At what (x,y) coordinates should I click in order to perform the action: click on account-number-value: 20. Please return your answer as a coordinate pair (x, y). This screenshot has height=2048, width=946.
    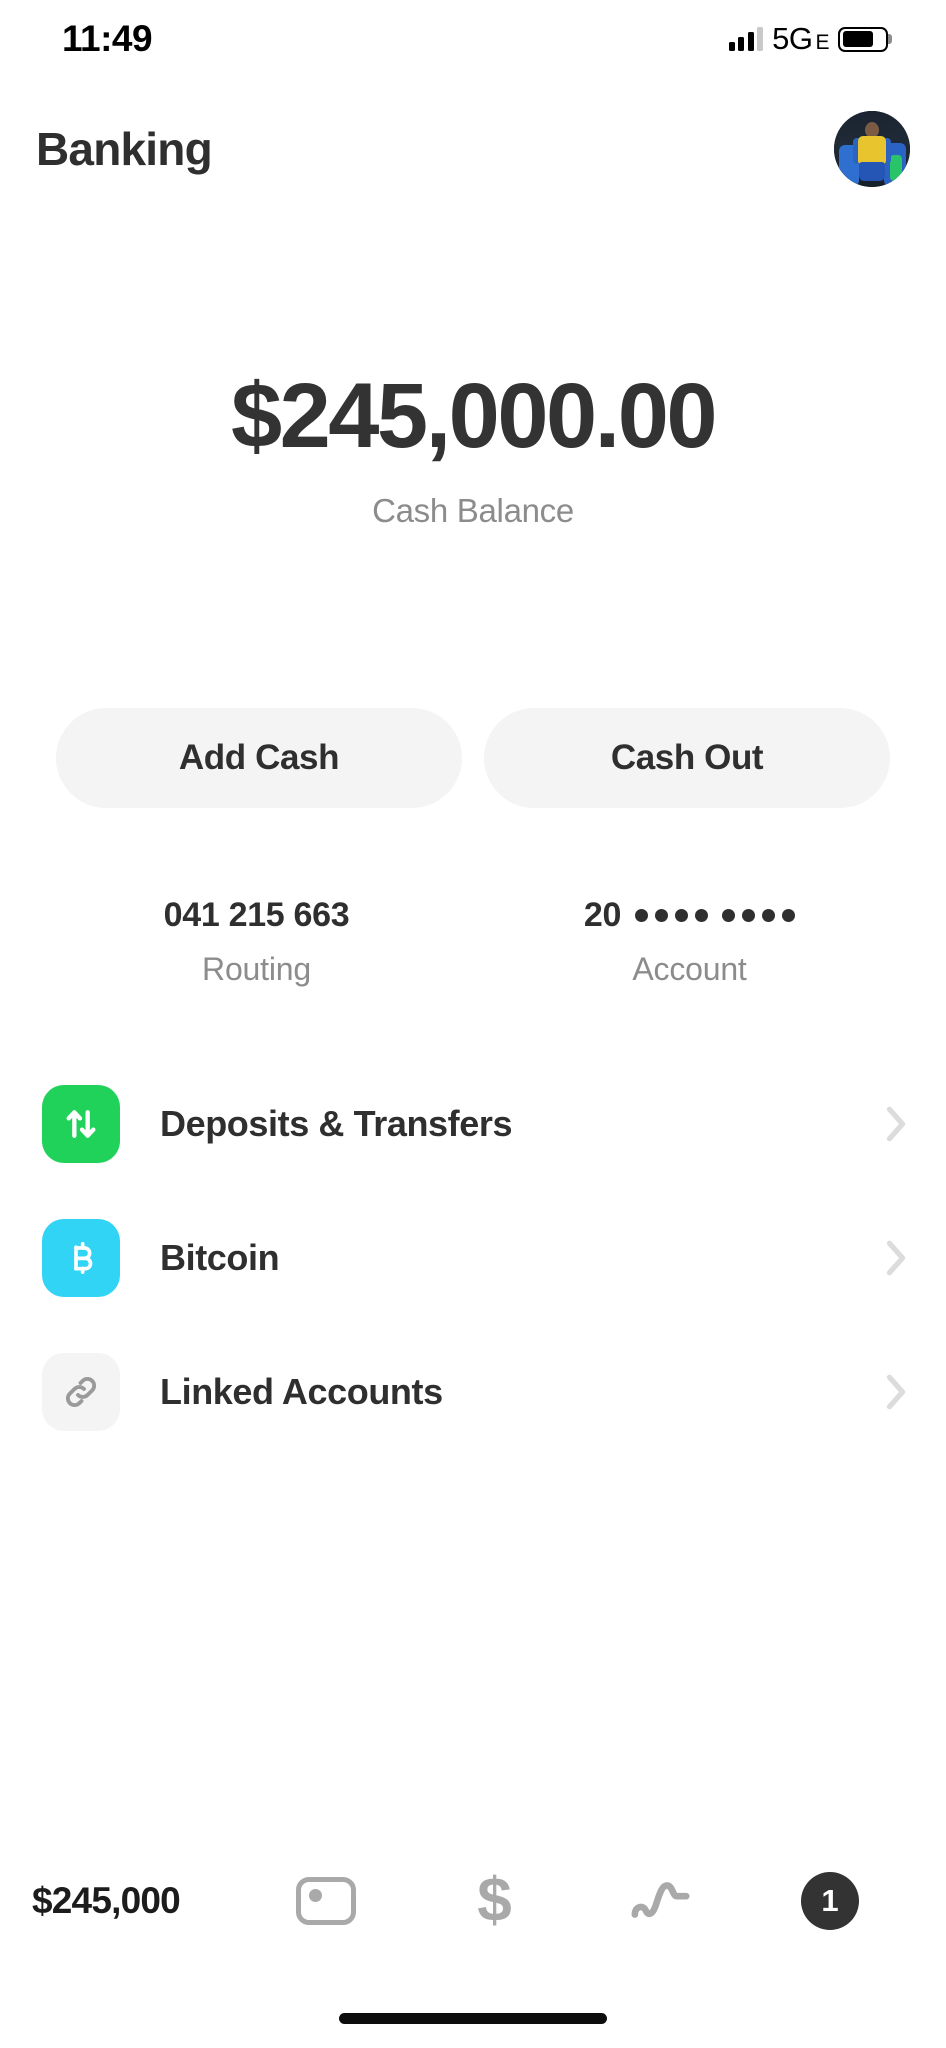
    Looking at the image, I should click on (689, 915).